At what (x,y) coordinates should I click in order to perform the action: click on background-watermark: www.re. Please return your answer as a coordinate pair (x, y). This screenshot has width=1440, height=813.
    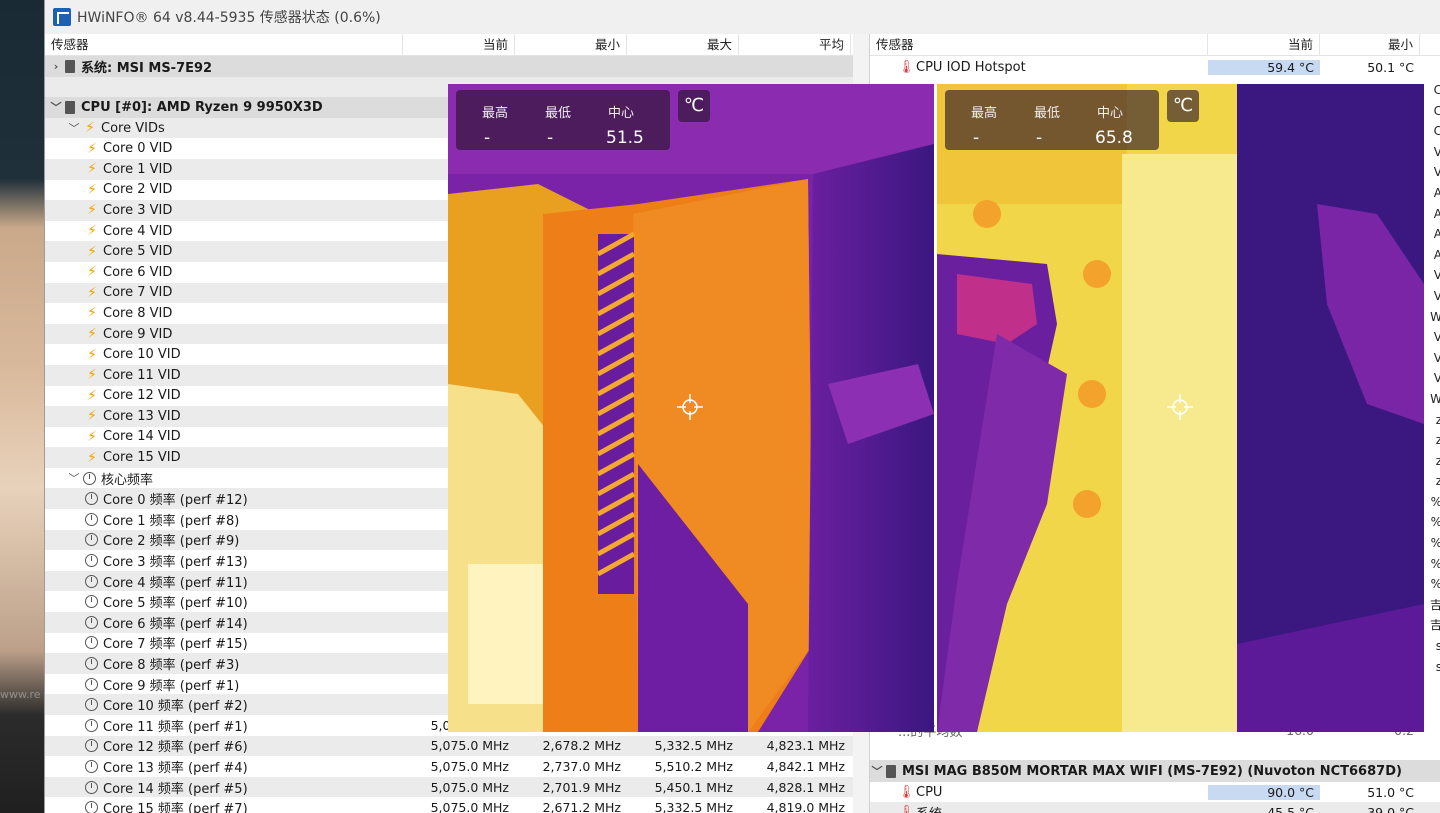
    Looking at the image, I should click on (20, 694).